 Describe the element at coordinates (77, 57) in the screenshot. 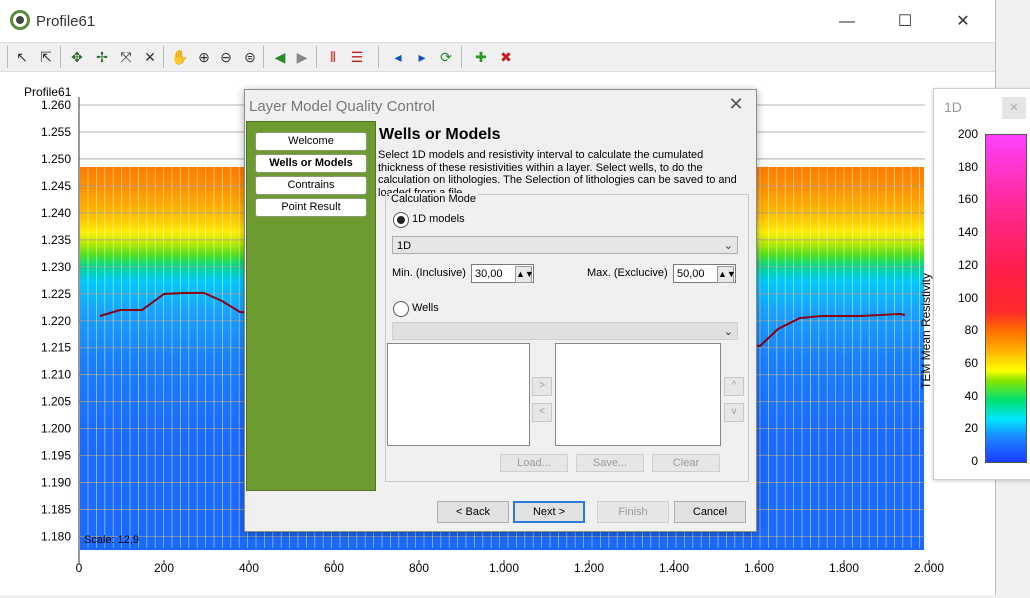

I see `node-edit-icon: ✥` at that location.